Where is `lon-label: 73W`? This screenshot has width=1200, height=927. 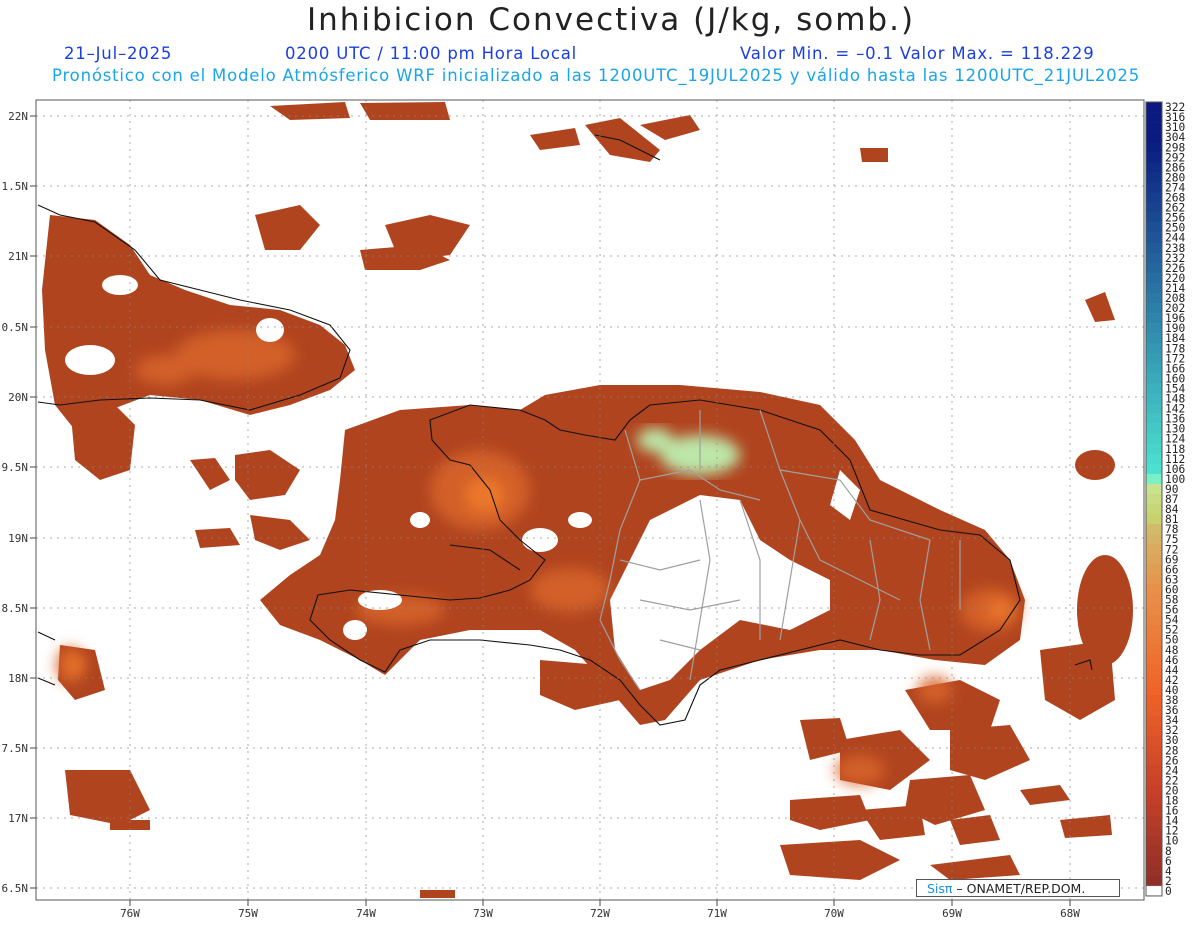 lon-label: 73W is located at coordinates (483, 913).